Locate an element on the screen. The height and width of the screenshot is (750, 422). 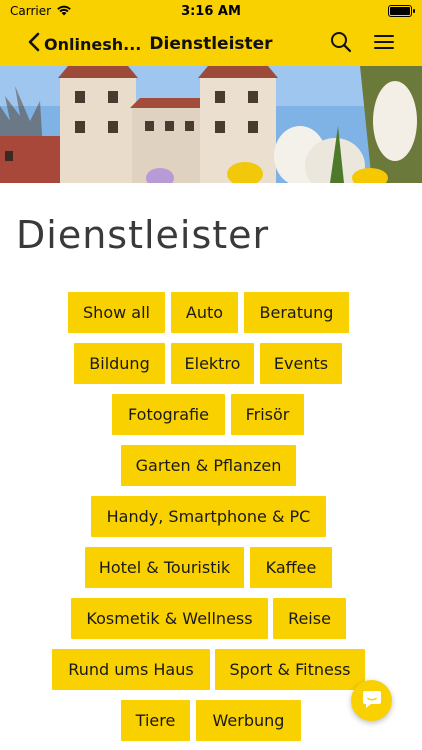
nav-title-text: Dienstleister is located at coordinates (211, 44).